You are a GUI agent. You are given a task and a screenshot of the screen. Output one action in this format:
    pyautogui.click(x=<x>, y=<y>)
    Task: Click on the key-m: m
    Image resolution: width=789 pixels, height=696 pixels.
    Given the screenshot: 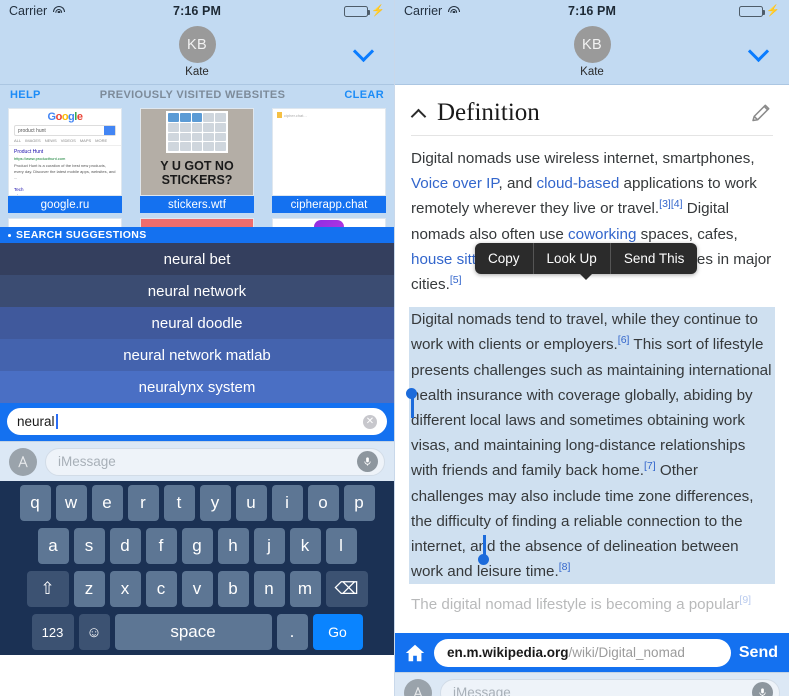 What is the action you would take?
    pyautogui.click(x=305, y=589)
    